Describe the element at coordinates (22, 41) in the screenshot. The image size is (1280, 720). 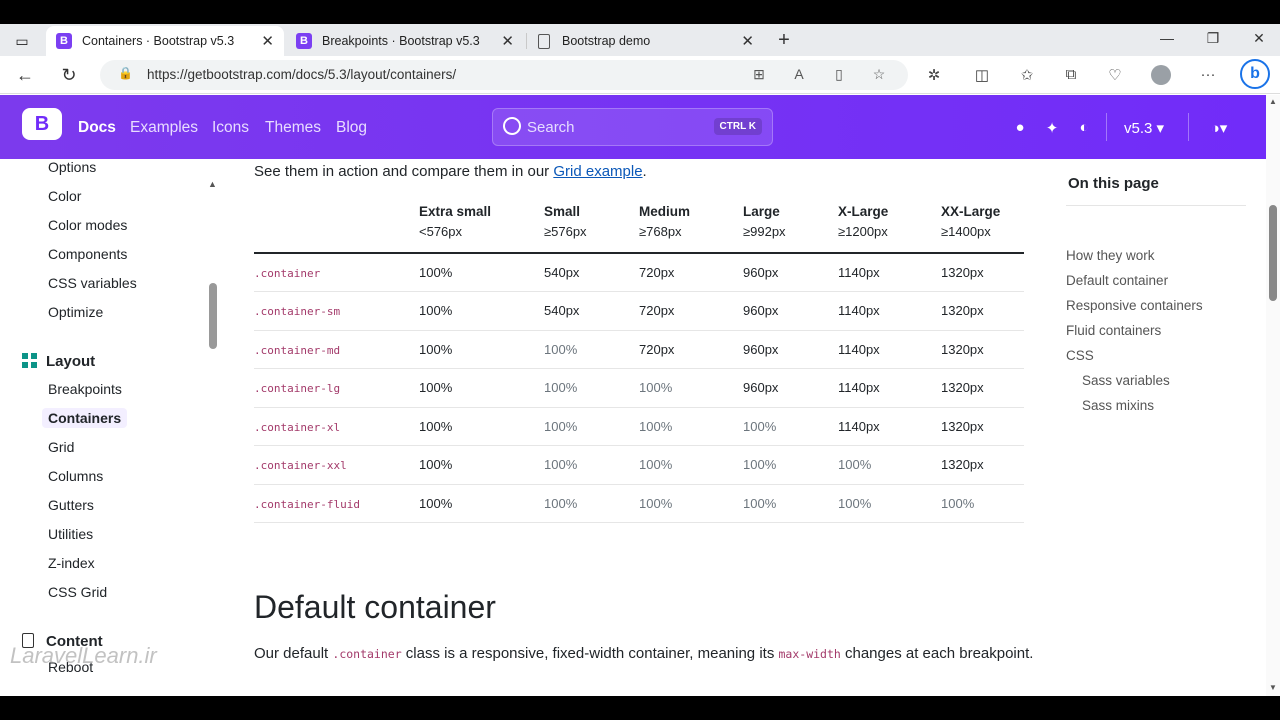
I see `tab-actions-icon: ▭` at that location.